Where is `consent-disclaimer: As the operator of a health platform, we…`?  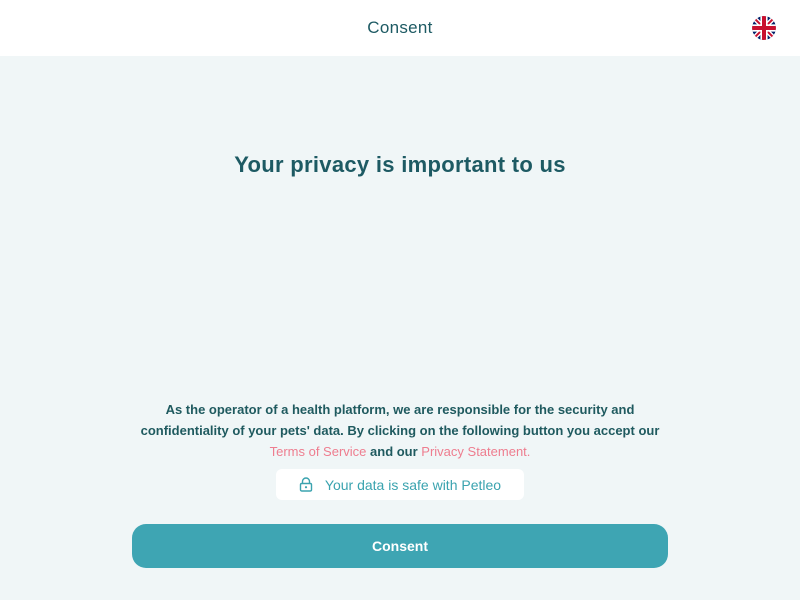 consent-disclaimer: As the operator of a health platform, we… is located at coordinates (400, 430).